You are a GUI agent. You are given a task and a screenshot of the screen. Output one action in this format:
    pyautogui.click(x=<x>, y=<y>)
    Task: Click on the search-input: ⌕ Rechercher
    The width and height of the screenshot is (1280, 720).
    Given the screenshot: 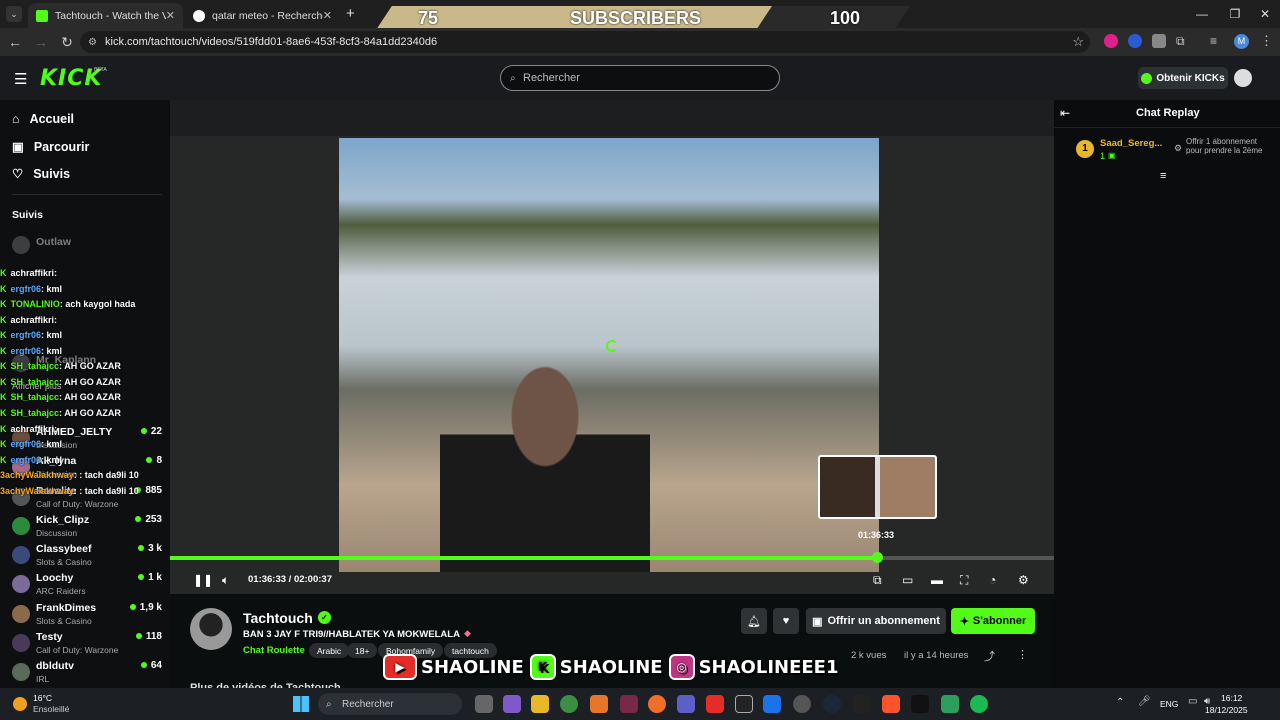 What is the action you would take?
    pyautogui.click(x=640, y=78)
    